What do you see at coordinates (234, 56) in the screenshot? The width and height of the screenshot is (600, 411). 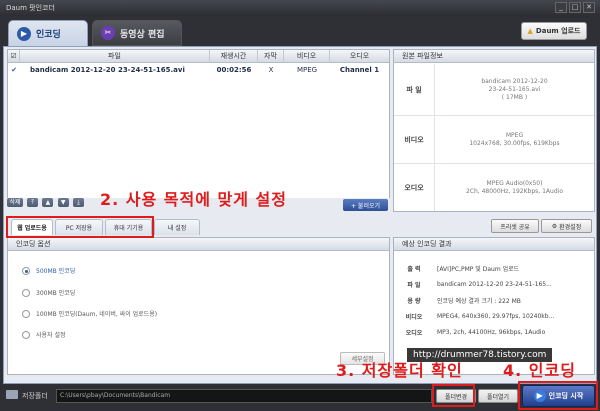 I see `col-duration: 재생시간` at bounding box center [234, 56].